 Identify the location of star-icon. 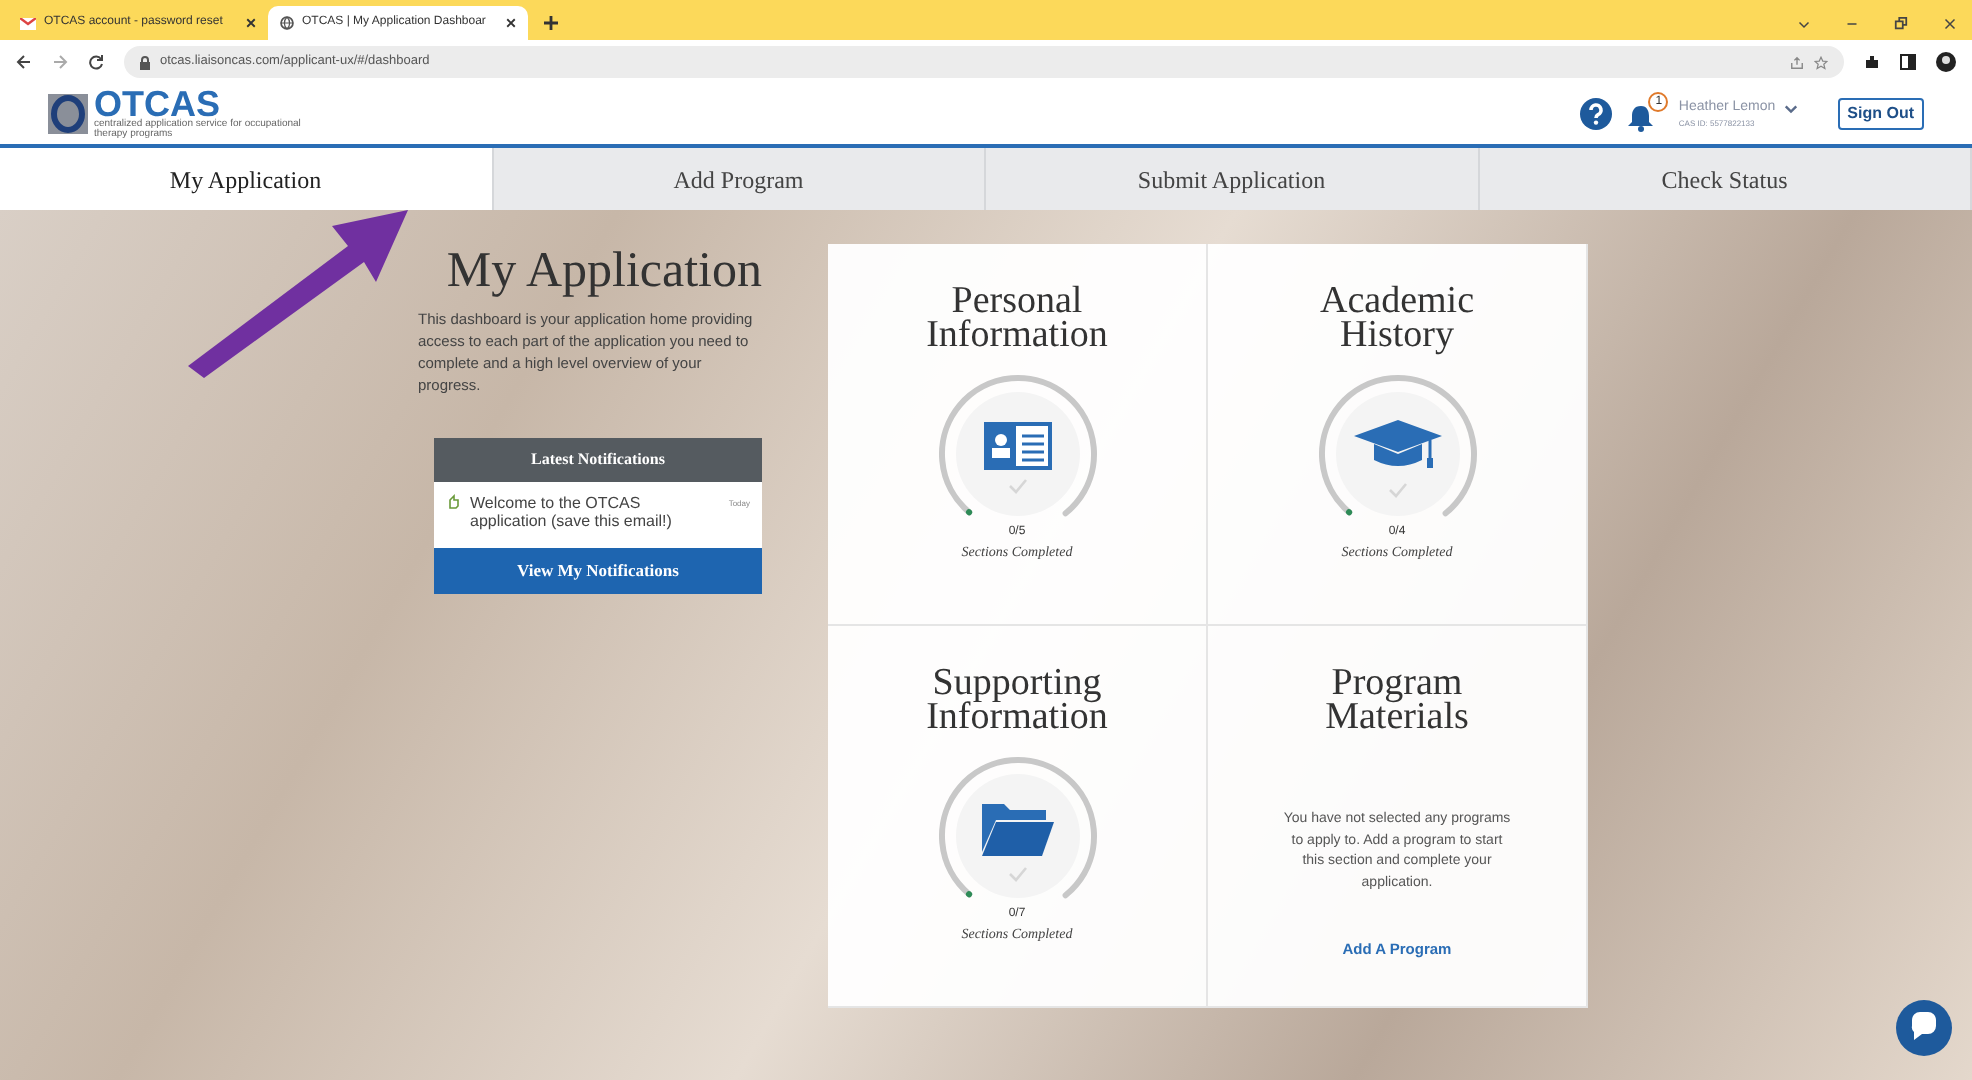
(1821, 62).